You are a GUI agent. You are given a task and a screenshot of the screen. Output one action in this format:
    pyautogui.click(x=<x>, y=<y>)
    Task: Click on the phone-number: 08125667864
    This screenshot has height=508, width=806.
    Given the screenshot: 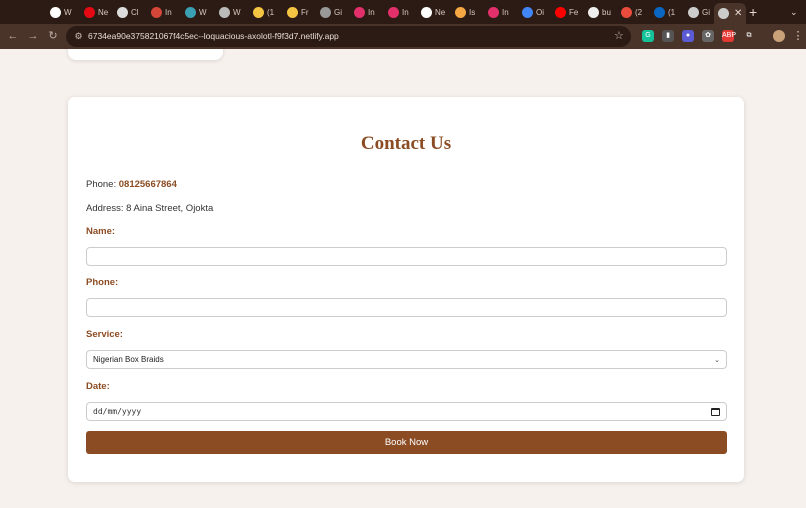 What is the action you would take?
    pyautogui.click(x=147, y=184)
    